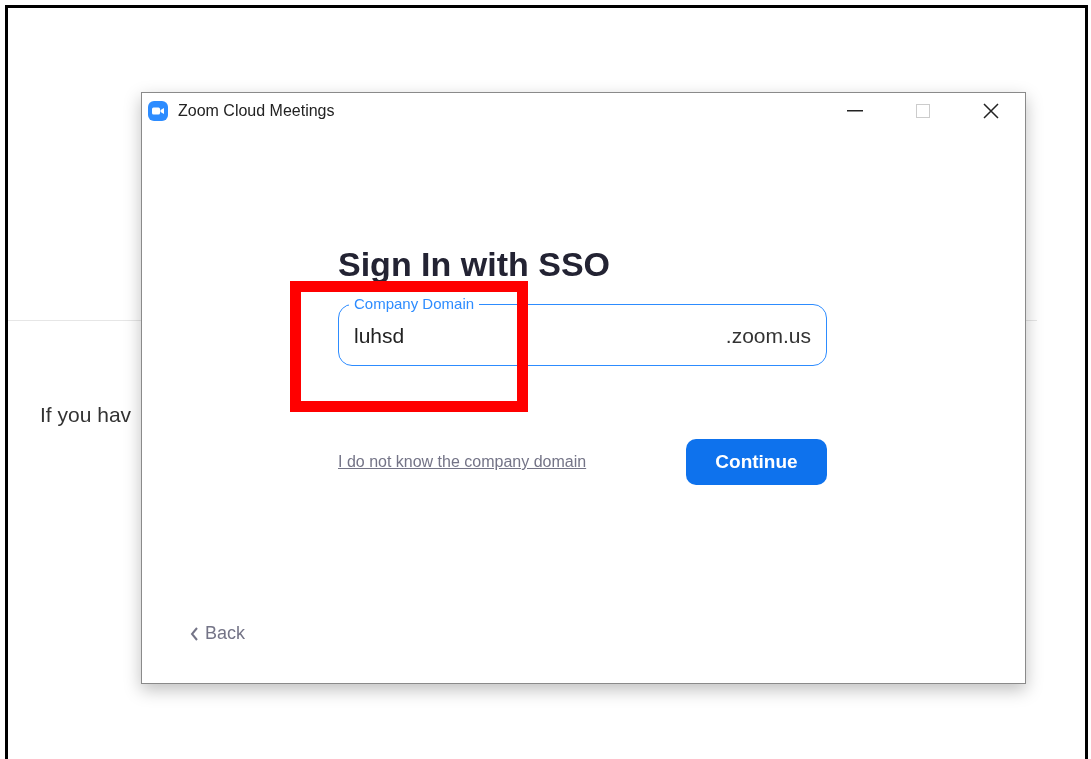  I want to click on window-title: Zoom Cloud Meetings, so click(256, 111).